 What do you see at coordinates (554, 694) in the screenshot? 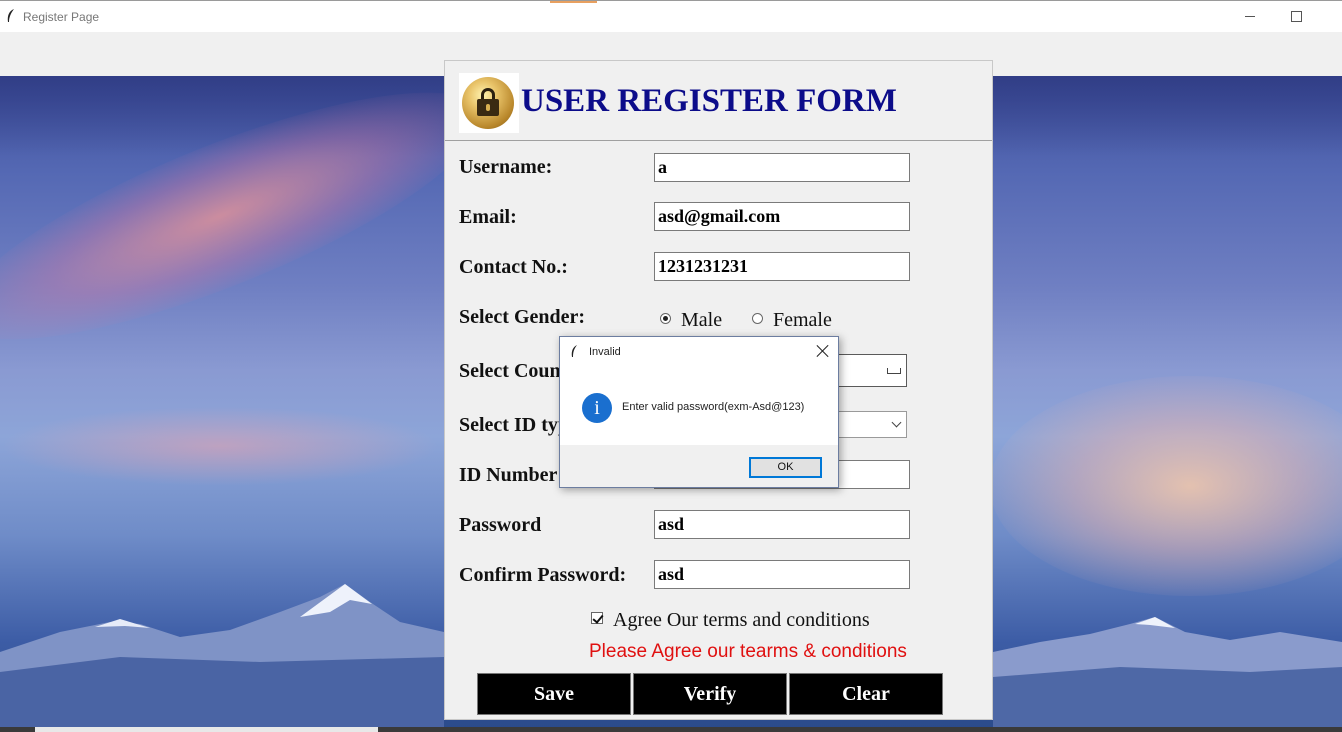
I see `save-button: Save` at bounding box center [554, 694].